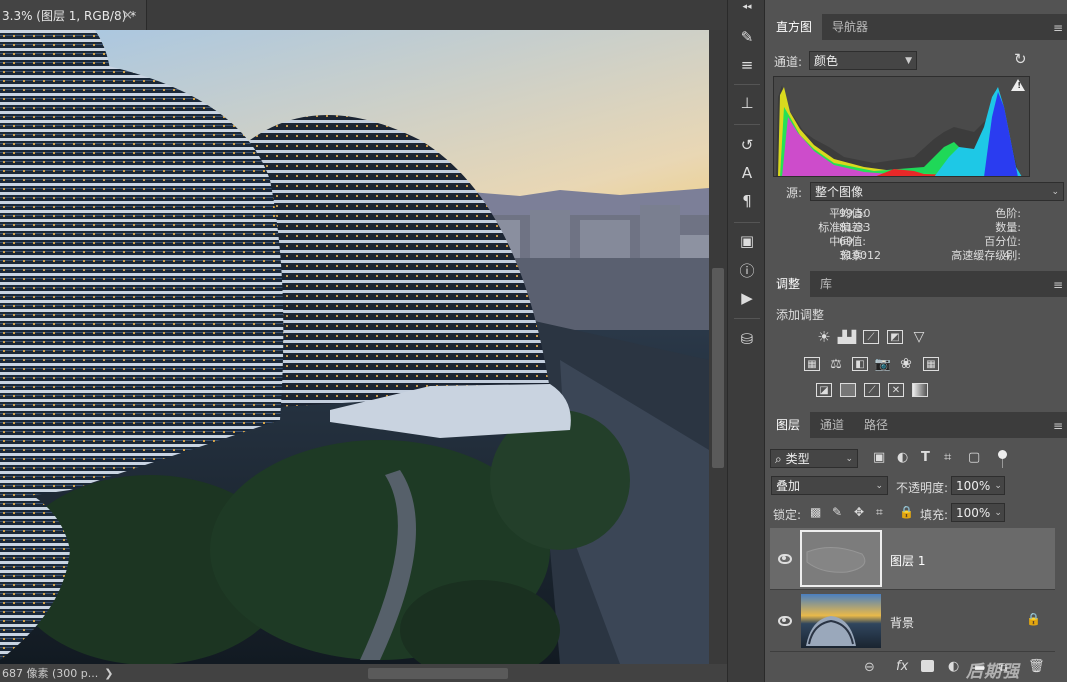  I want to click on lock-transparent-icon: ▩, so click(815, 512).